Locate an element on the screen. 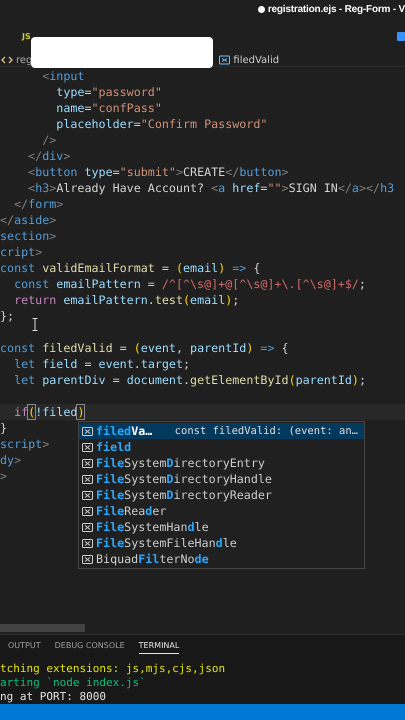 This screenshot has width=405, height=720. code-line: <input is located at coordinates (62, 76).